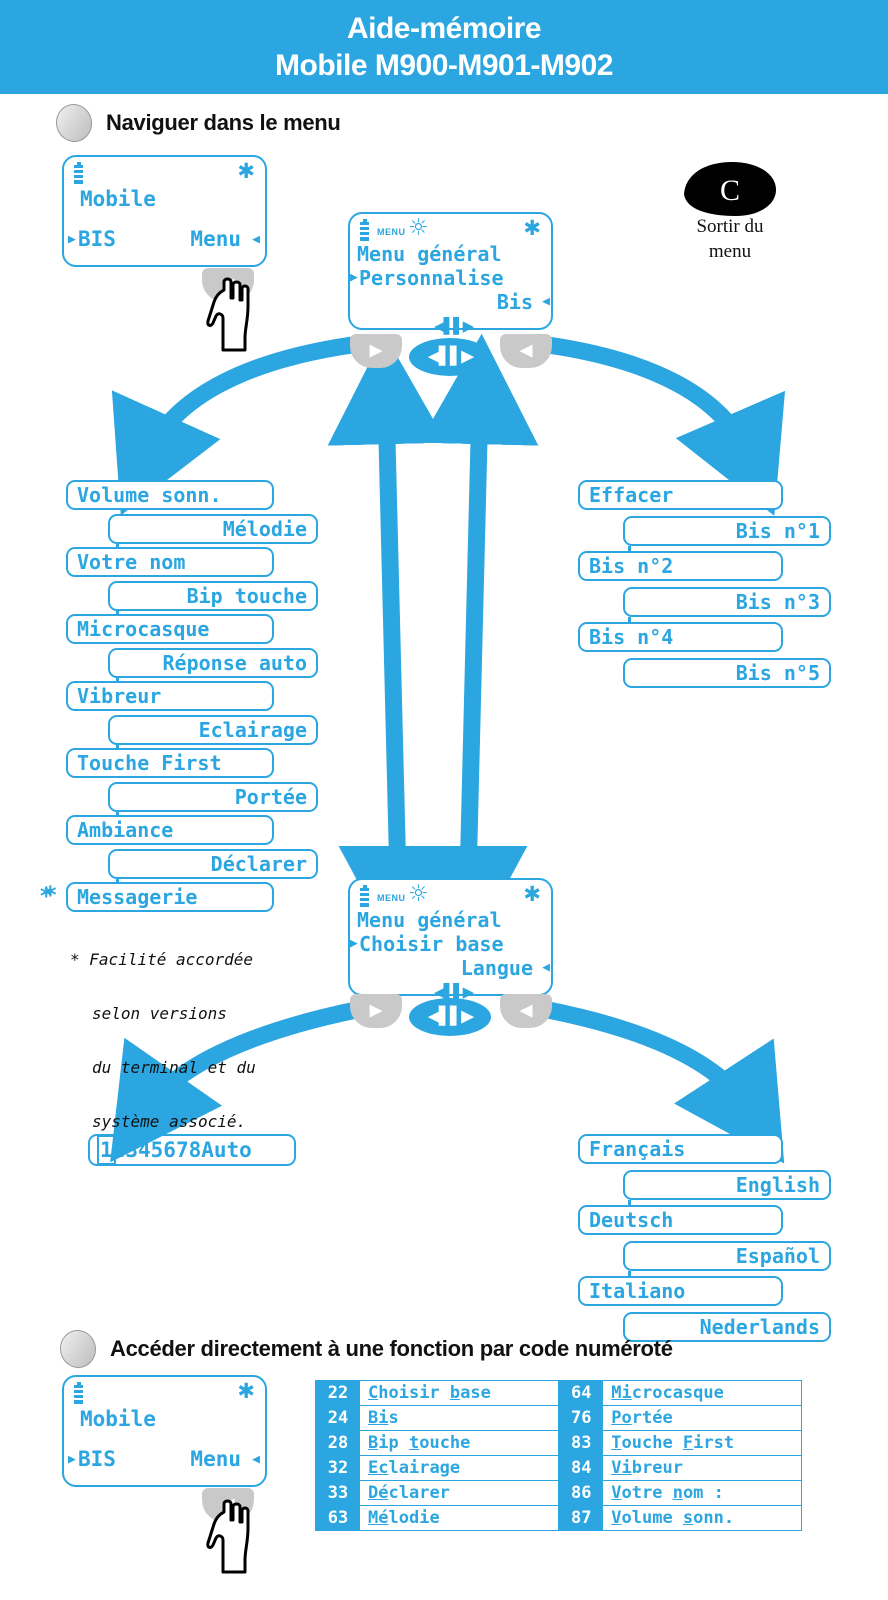  What do you see at coordinates (680, 1220) in the screenshot?
I see `langue-item: Deutsch` at bounding box center [680, 1220].